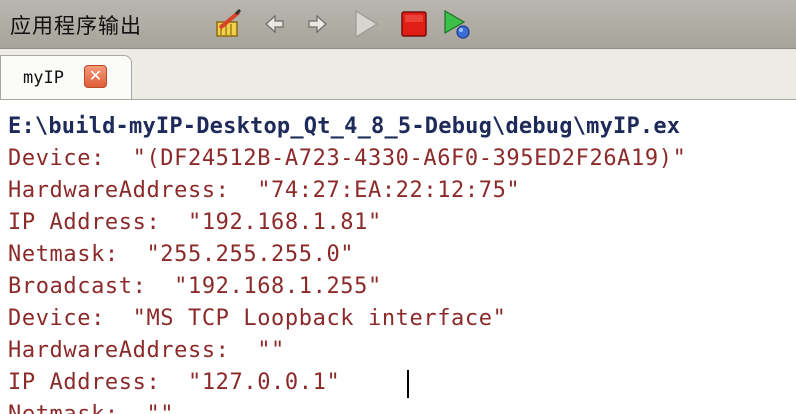 The image size is (796, 414). I want to click on output-pane-toolbar: 应用程序输出, so click(398, 24).